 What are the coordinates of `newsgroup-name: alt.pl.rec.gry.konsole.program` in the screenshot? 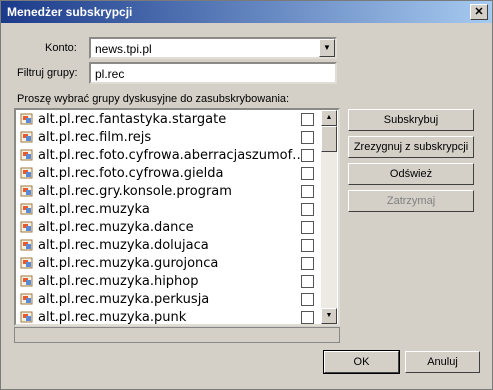 It's located at (135, 191).